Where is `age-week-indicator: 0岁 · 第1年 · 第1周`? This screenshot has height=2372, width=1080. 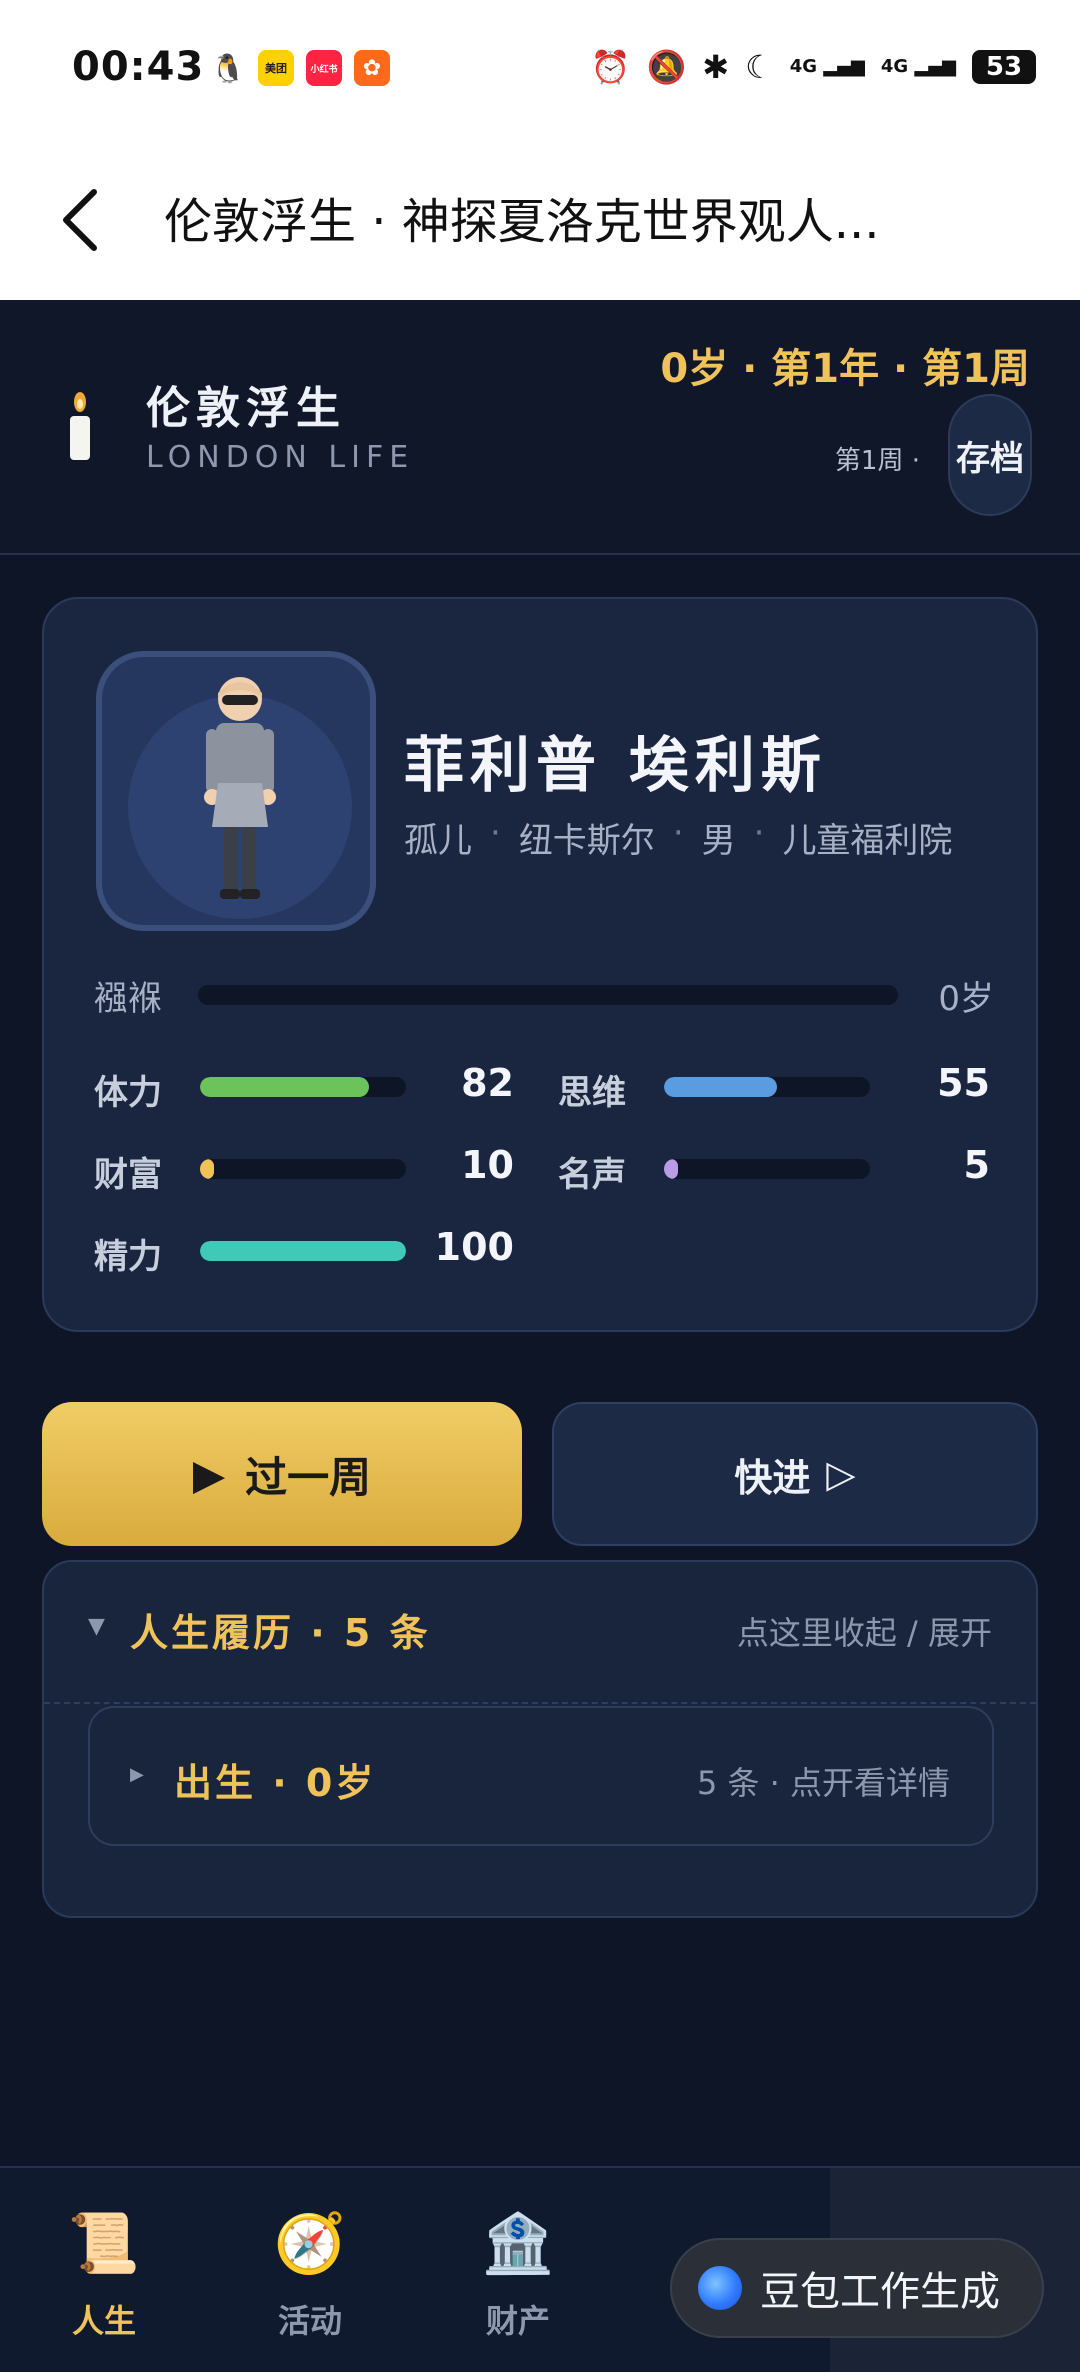 age-week-indicator: 0岁 · 第1年 · 第1周 is located at coordinates (845, 369).